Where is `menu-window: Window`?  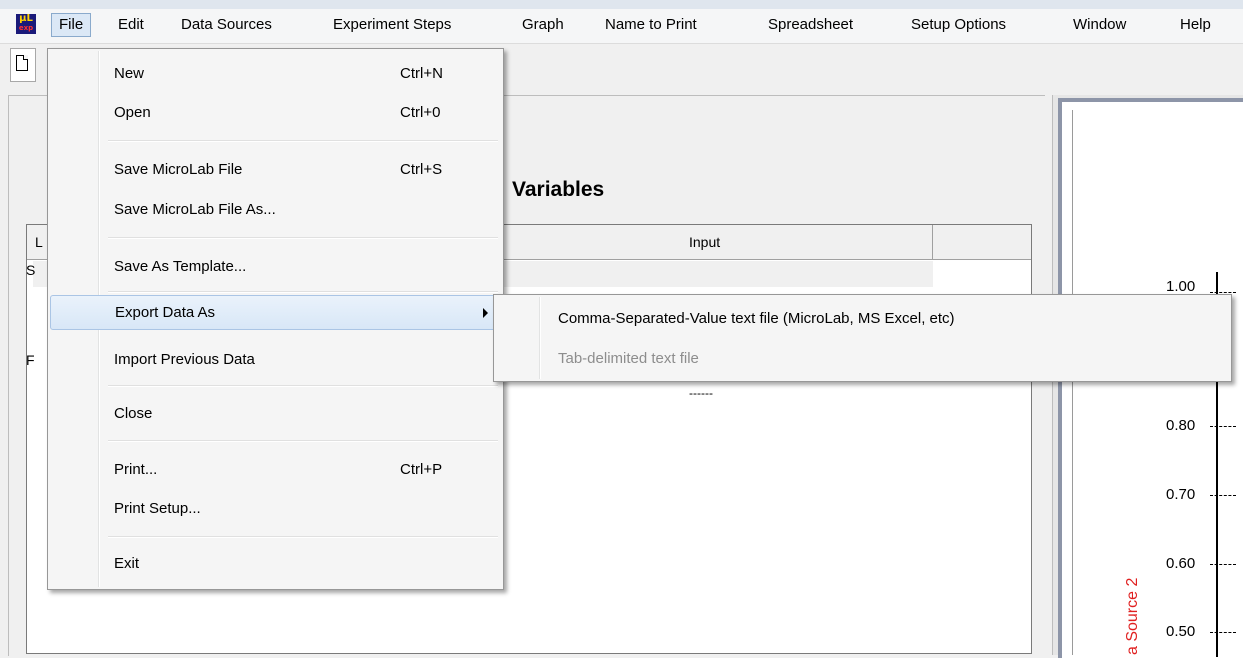 menu-window: Window is located at coordinates (1099, 25).